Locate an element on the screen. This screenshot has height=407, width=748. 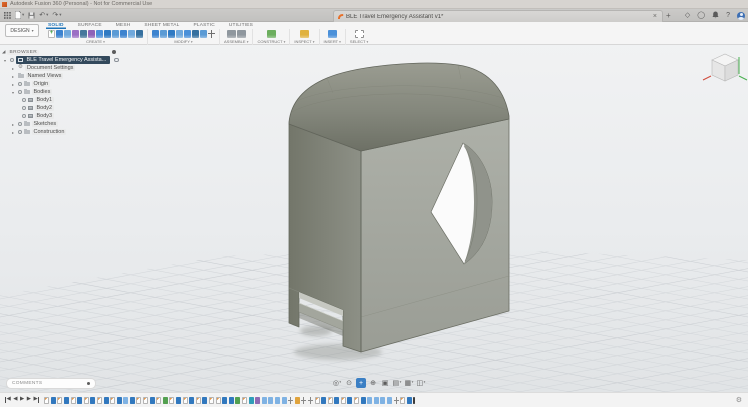
tab-surface: SURFACE is located at coordinates (90, 25).